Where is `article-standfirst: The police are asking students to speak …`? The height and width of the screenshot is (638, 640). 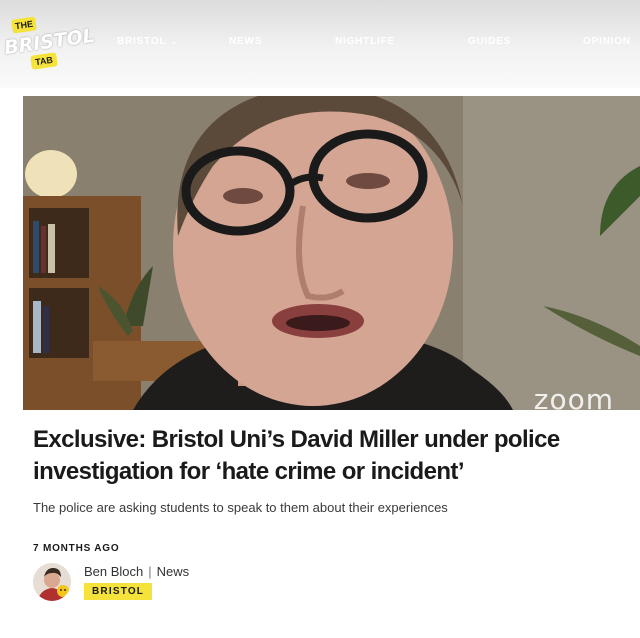 article-standfirst: The police are asking students to speak … is located at coordinates (240, 507).